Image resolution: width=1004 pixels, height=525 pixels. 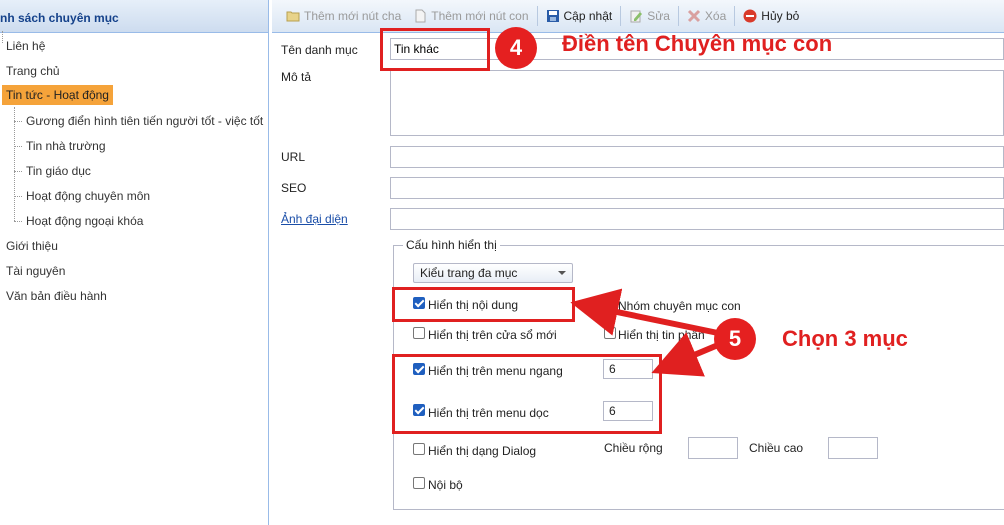 I want to click on annotation-arrows, so click(x=645, y=332).